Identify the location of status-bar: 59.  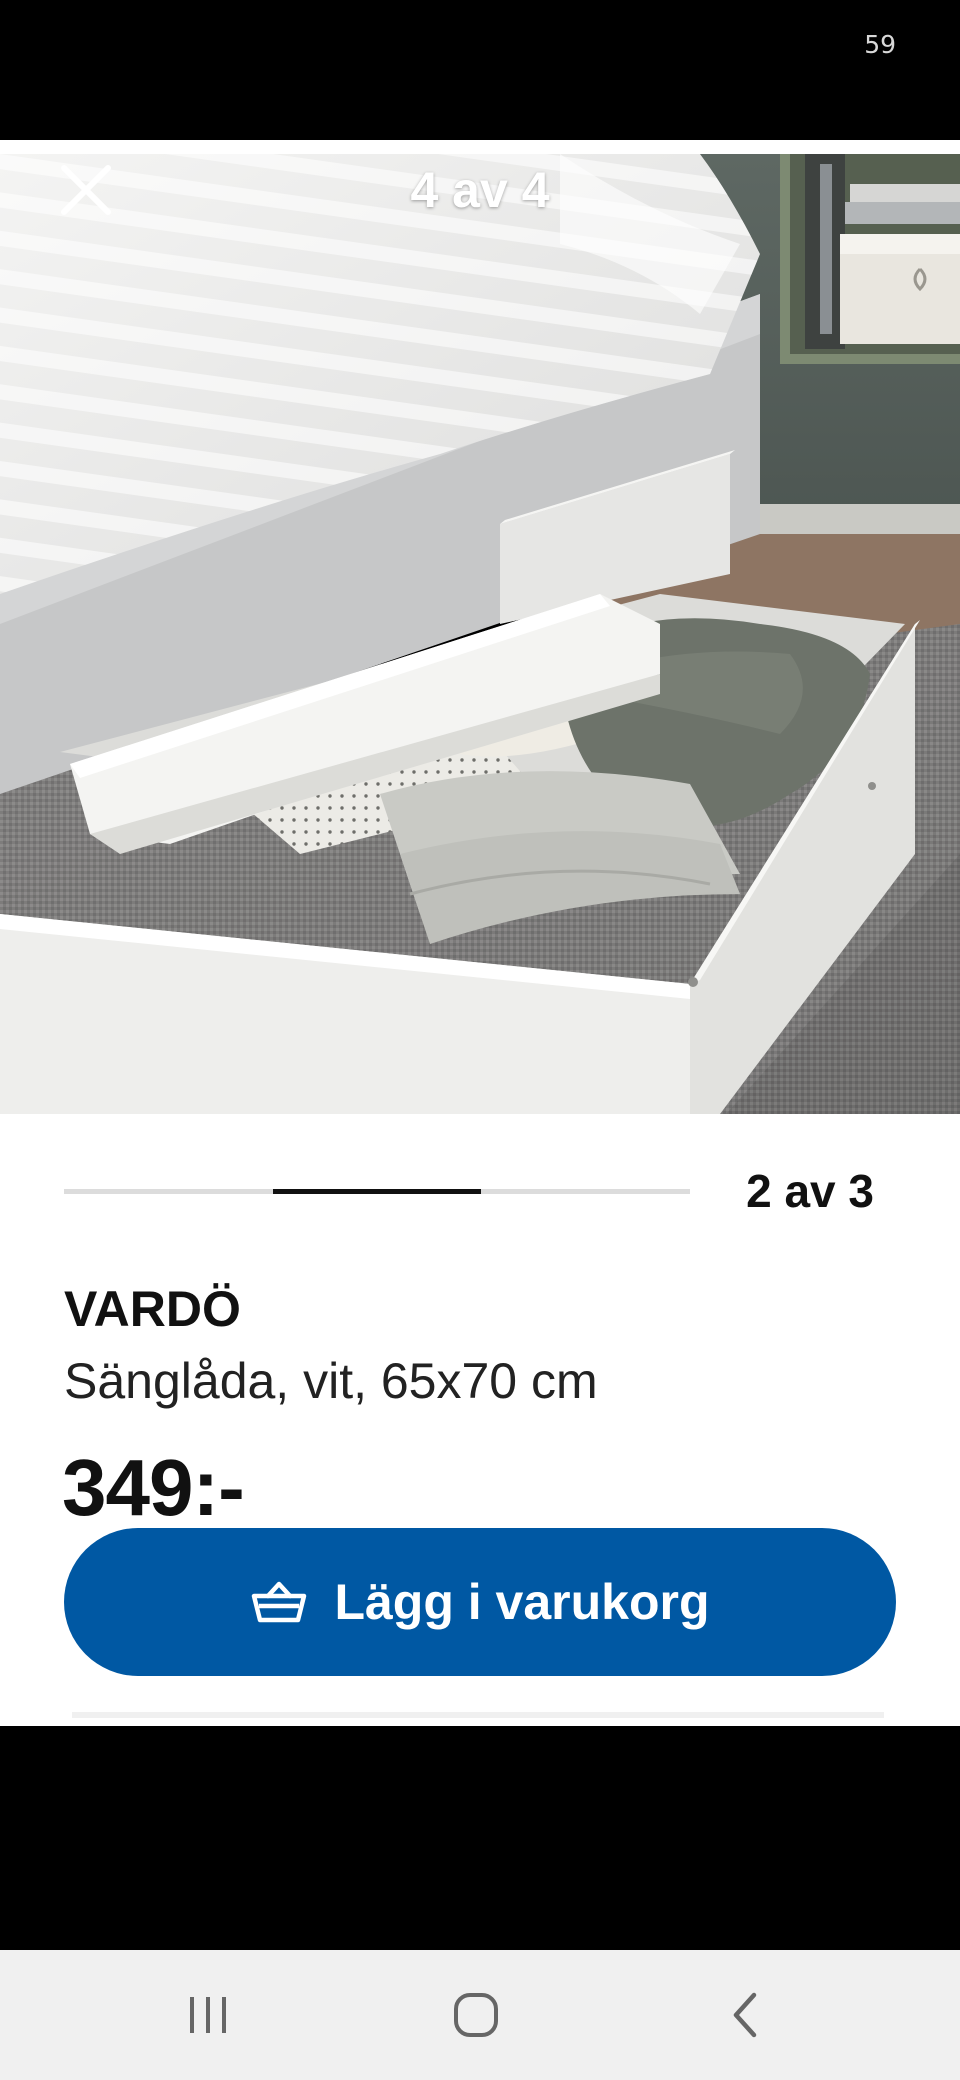
(480, 70).